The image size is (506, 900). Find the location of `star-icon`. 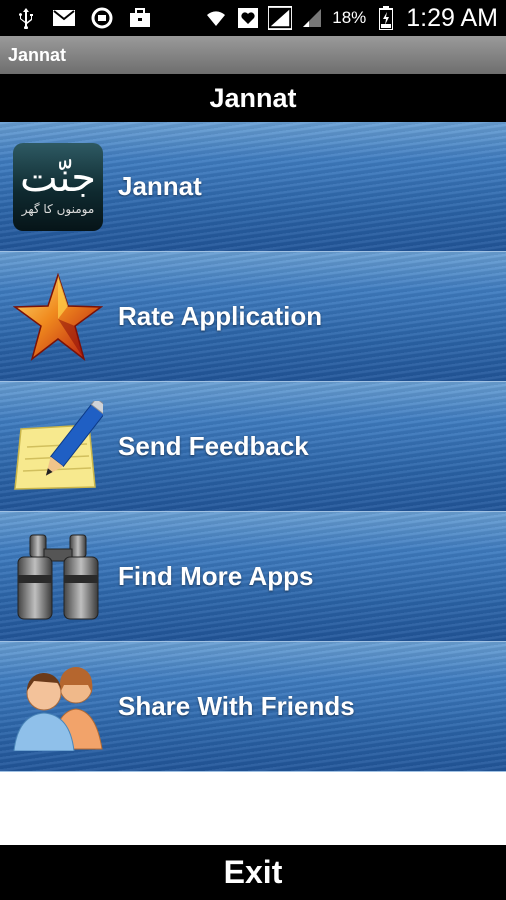

star-icon is located at coordinates (58, 317).